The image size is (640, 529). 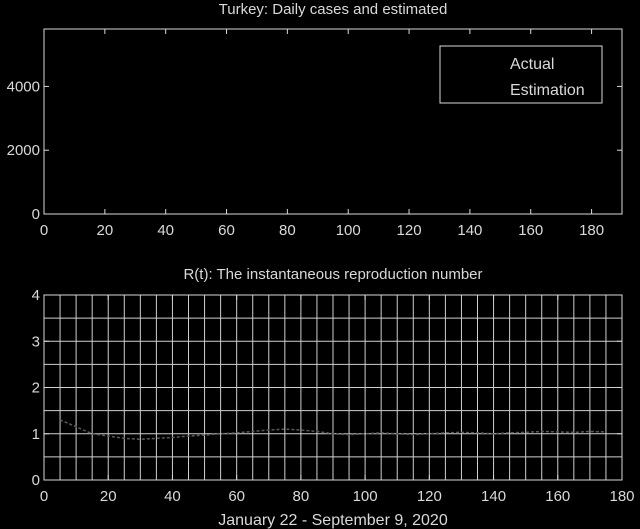 I want to click on top-ytick-label: 4000, so click(x=23, y=86).